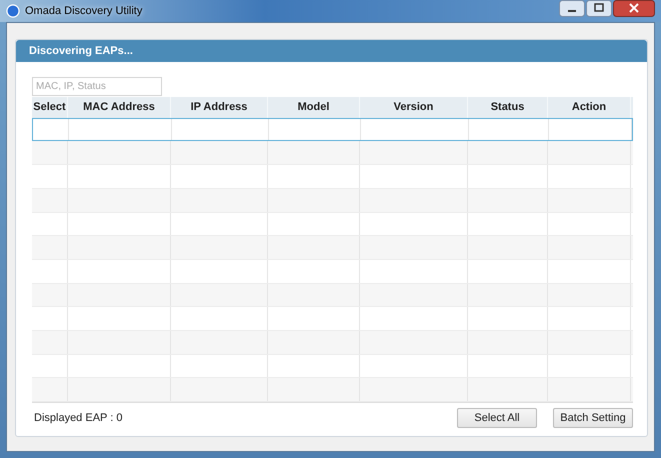 This screenshot has height=458, width=661. What do you see at coordinates (332, 130) in the screenshot?
I see `table-row` at bounding box center [332, 130].